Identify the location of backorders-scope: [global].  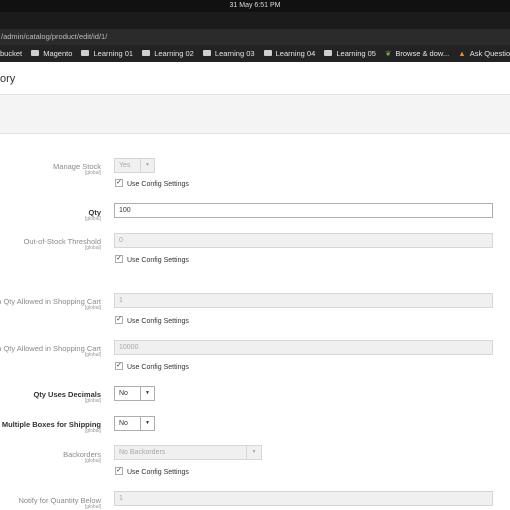
(92, 461).